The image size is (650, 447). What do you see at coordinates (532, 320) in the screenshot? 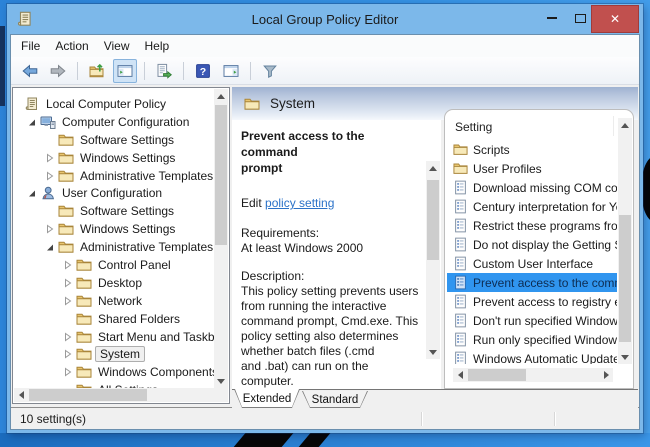
I see `list-item-dont-run-specified: Don't run specified Windows applications` at bounding box center [532, 320].